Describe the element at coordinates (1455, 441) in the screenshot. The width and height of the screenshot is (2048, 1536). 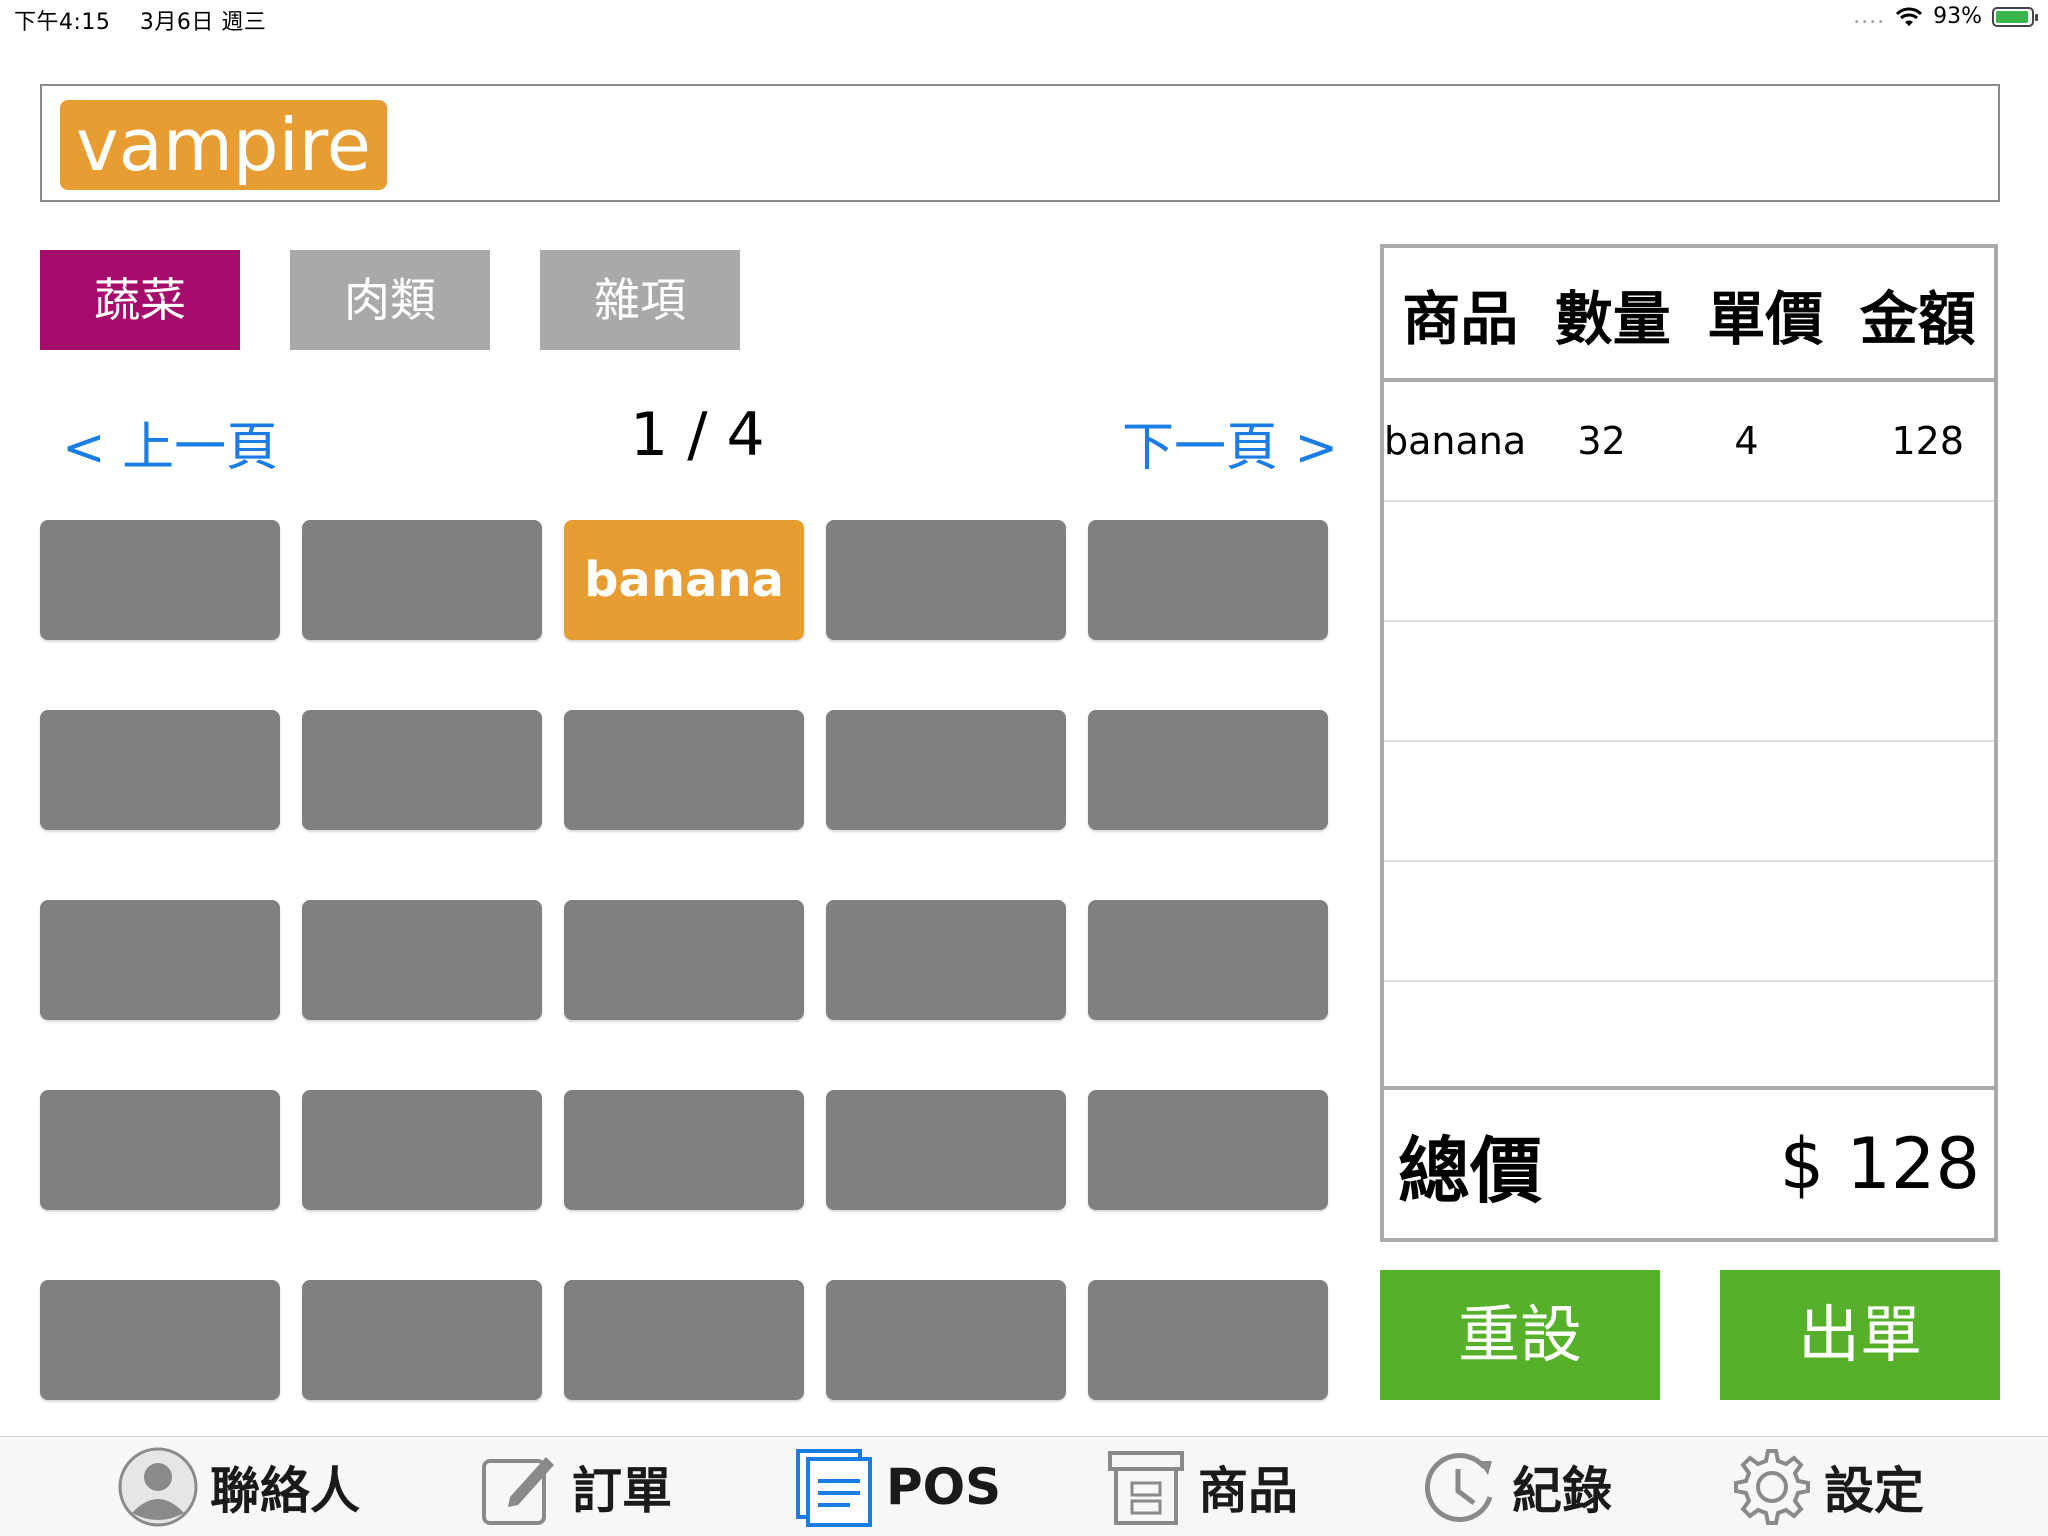
I see `order-item-name: banana` at that location.